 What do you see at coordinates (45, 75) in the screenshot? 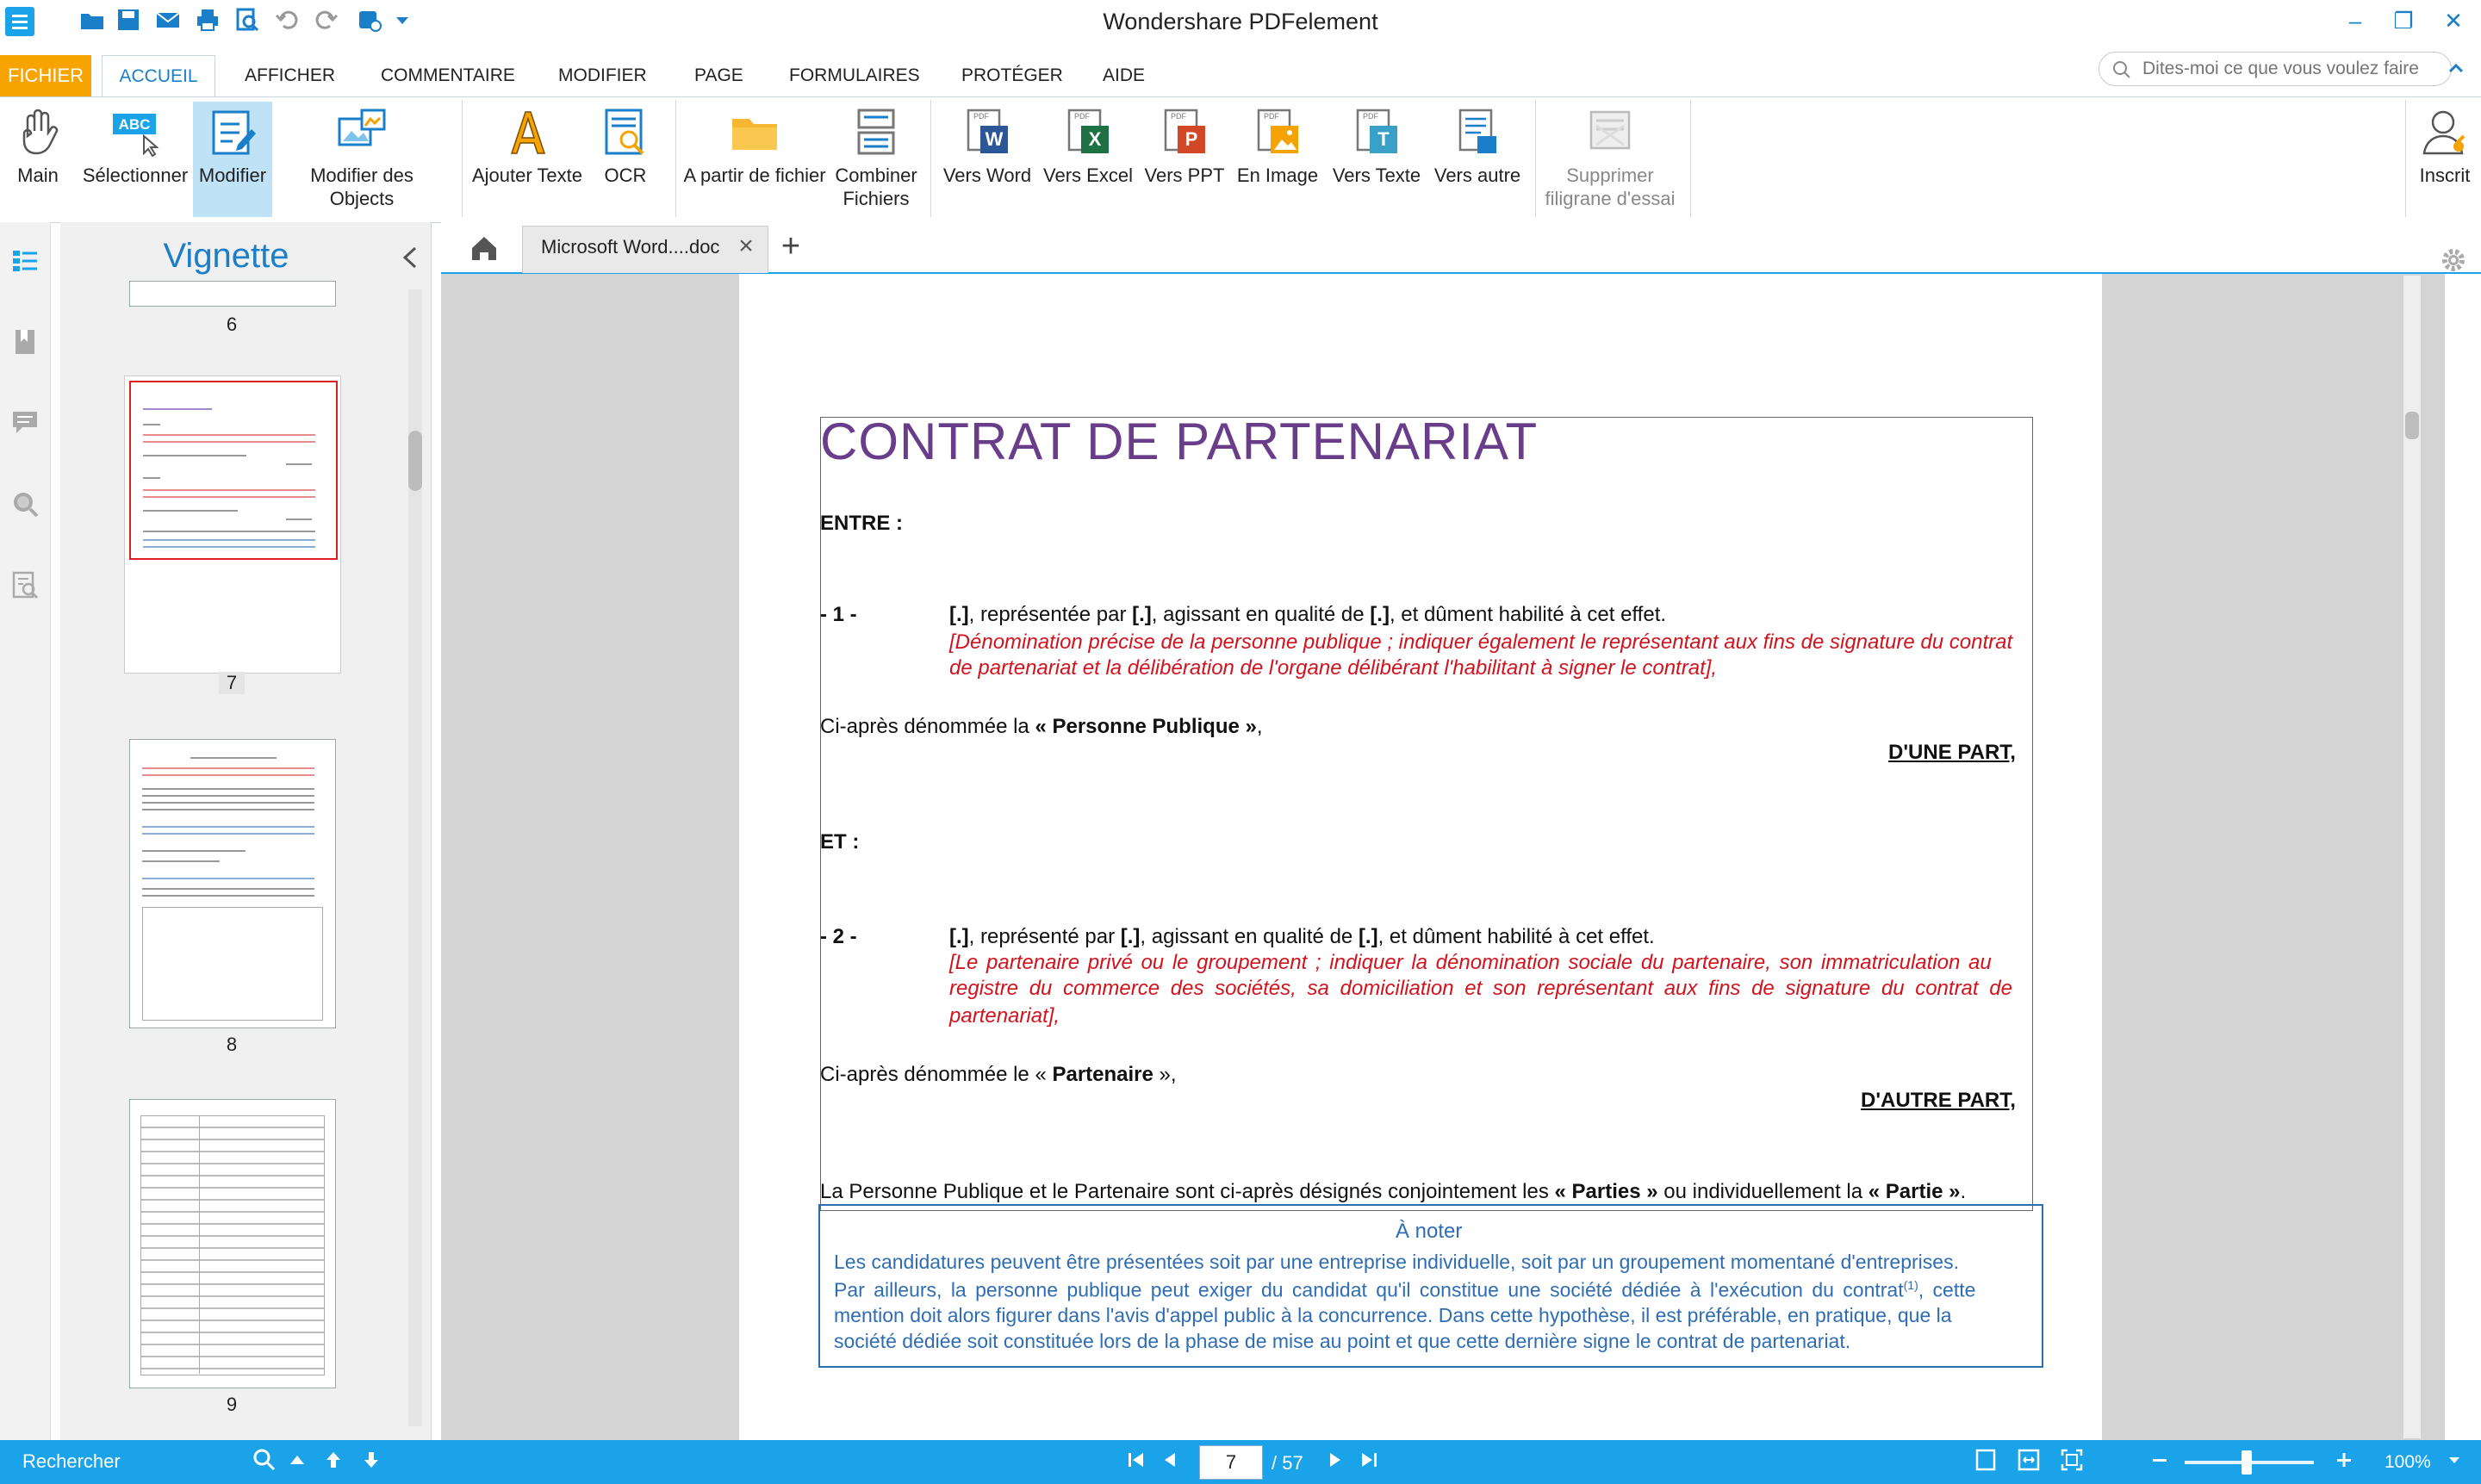
I see `tab-fichier: FICHIER` at bounding box center [45, 75].